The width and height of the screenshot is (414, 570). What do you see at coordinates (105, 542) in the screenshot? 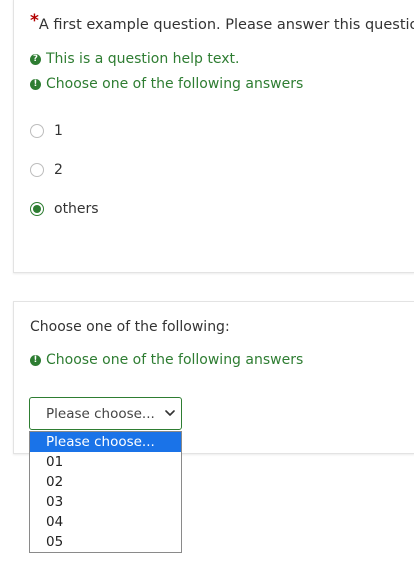
I see `select-option-05: 05` at bounding box center [105, 542].